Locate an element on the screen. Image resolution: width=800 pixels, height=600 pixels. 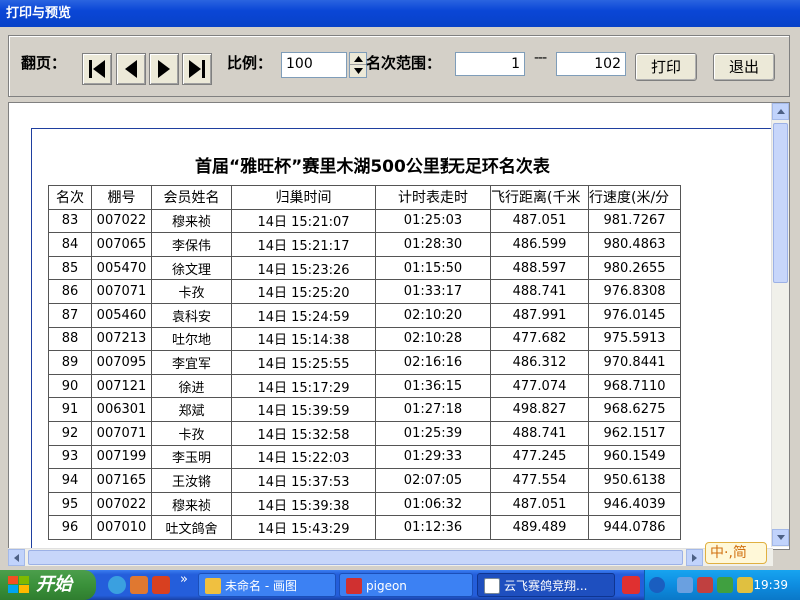
window-titlebar: 打印与预览 is located at coordinates (400, 13).